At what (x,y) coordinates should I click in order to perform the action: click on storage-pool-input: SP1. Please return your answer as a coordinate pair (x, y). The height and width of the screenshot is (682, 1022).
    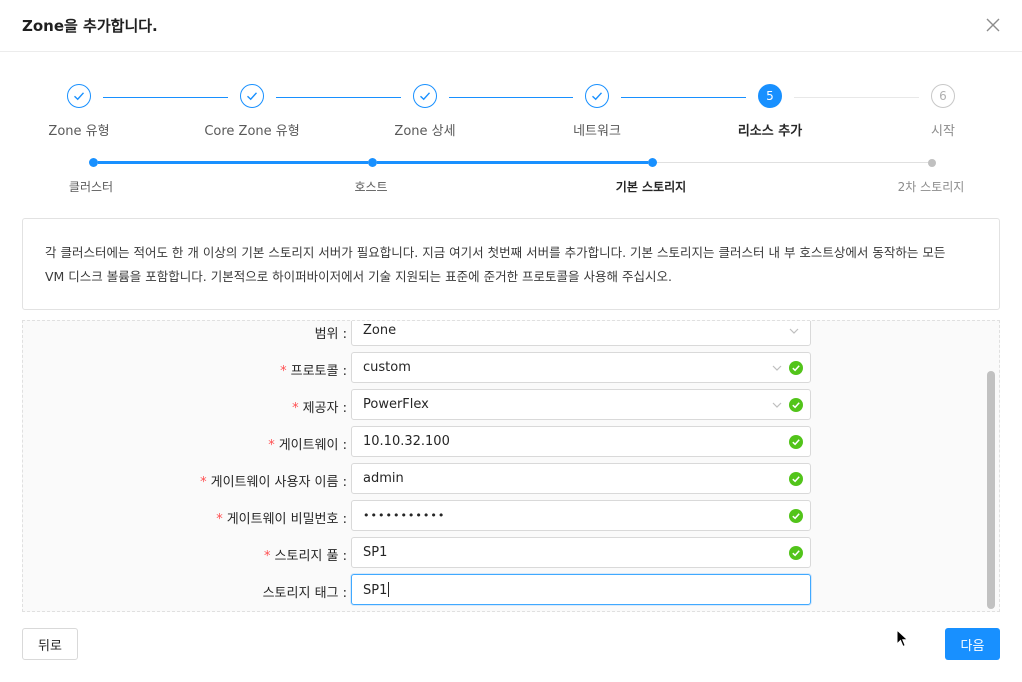
    Looking at the image, I should click on (581, 552).